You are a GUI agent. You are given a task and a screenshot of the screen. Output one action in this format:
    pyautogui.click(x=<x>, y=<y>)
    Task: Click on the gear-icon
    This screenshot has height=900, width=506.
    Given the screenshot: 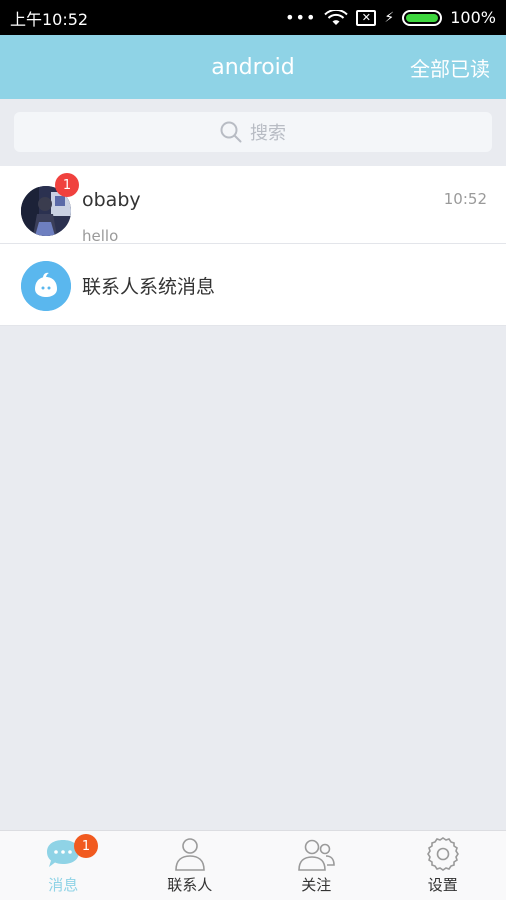 What is the action you would take?
    pyautogui.click(x=442, y=854)
    